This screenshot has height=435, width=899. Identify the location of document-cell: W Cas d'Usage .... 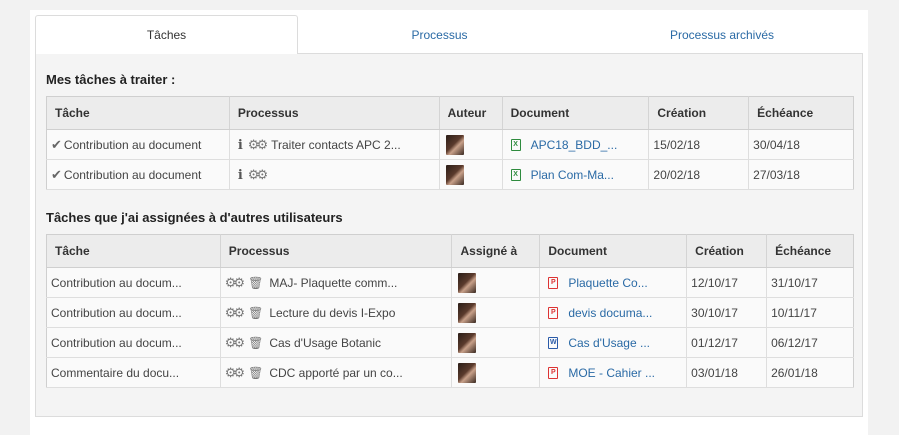
(613, 342).